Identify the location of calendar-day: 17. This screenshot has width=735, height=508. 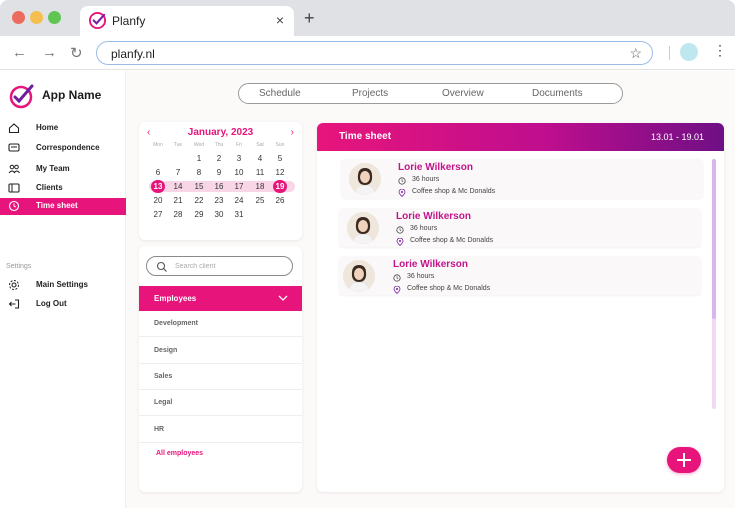
(239, 186).